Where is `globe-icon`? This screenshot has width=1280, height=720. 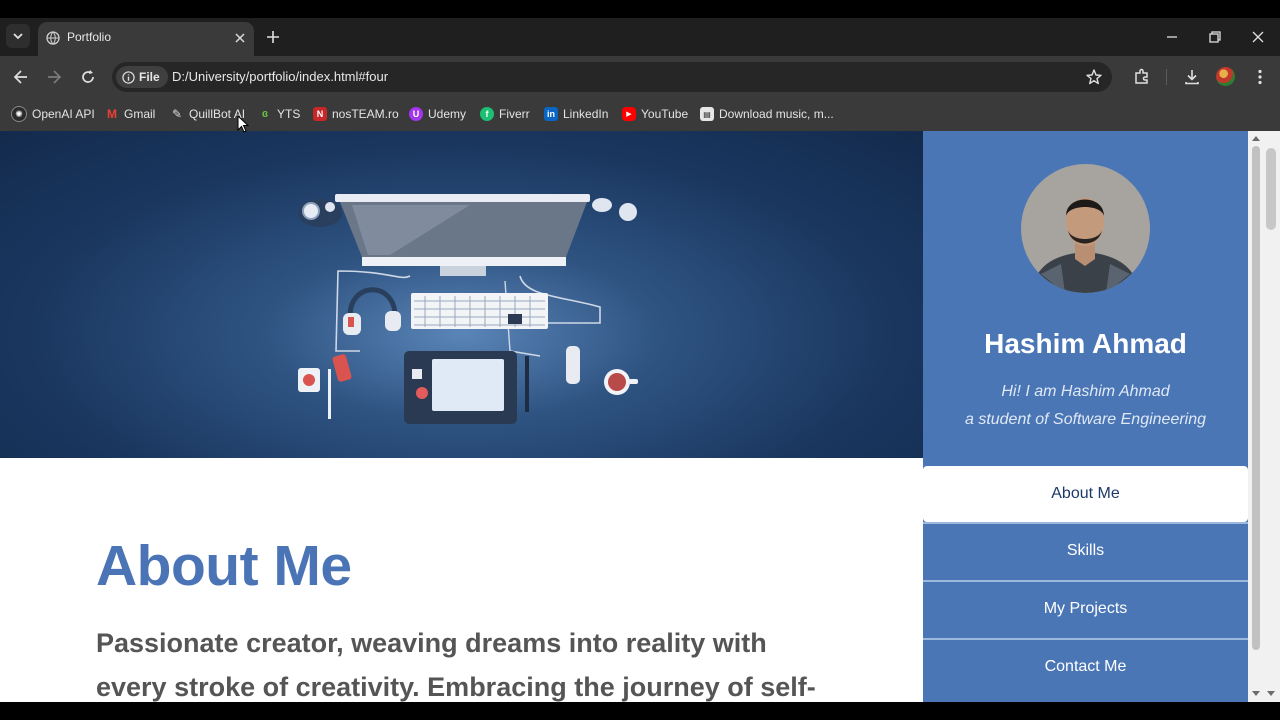
globe-icon is located at coordinates (53, 38).